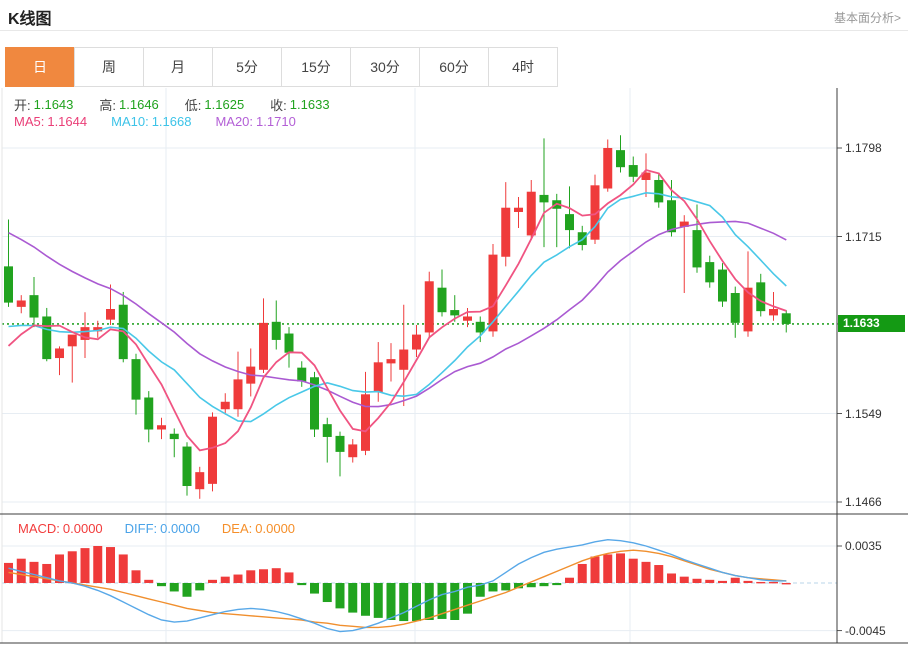  Describe the element at coordinates (39, 528) in the screenshot. I see `macd-macd-label: MACD:` at that location.